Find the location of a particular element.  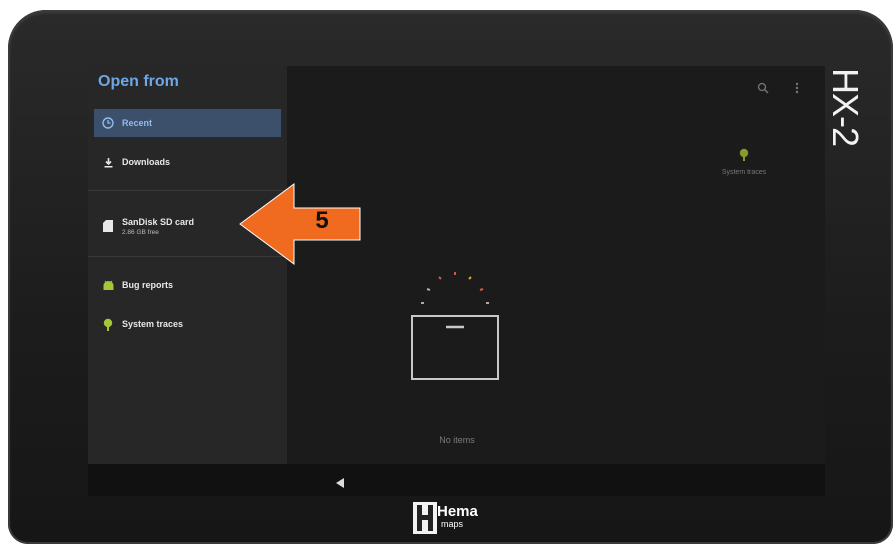

drawer-title: Open from is located at coordinates (138, 81).